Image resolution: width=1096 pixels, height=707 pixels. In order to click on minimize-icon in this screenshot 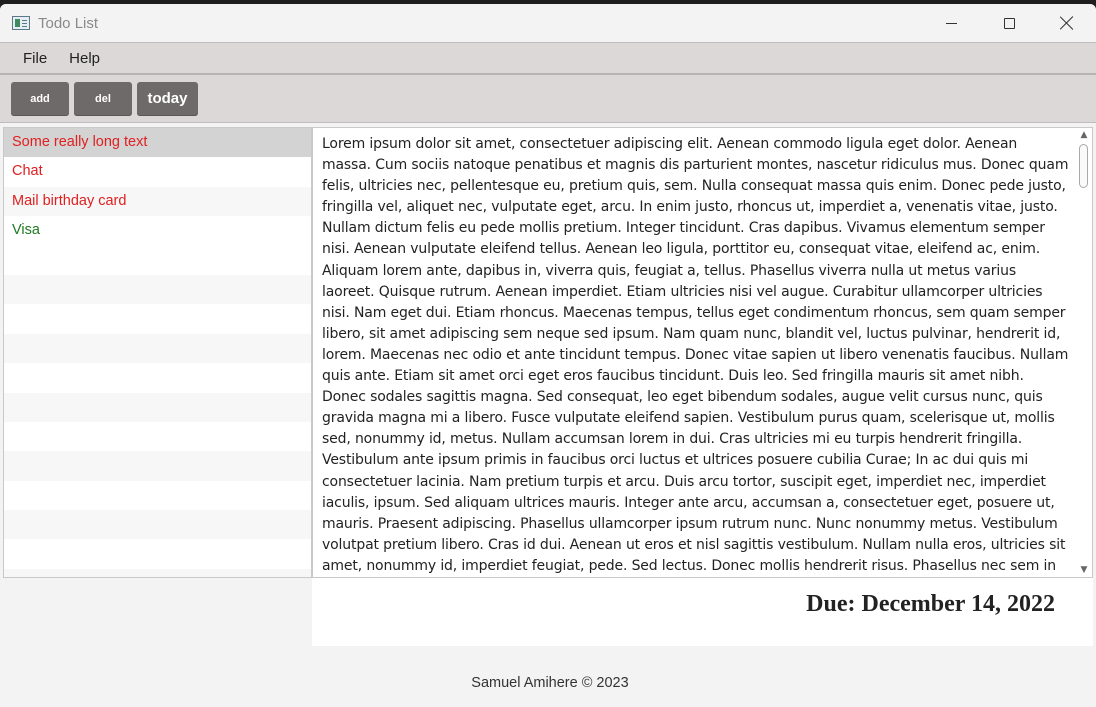, I will do `click(951, 23)`.